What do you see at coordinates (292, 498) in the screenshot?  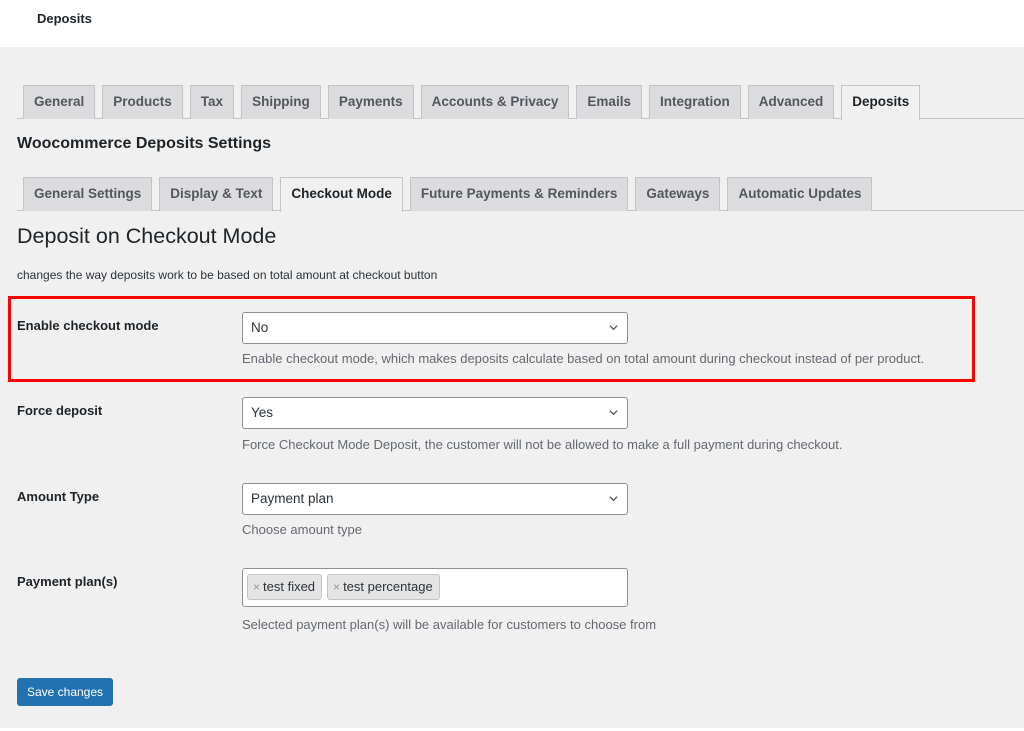 I see `amount-type-value: Payment plan` at bounding box center [292, 498].